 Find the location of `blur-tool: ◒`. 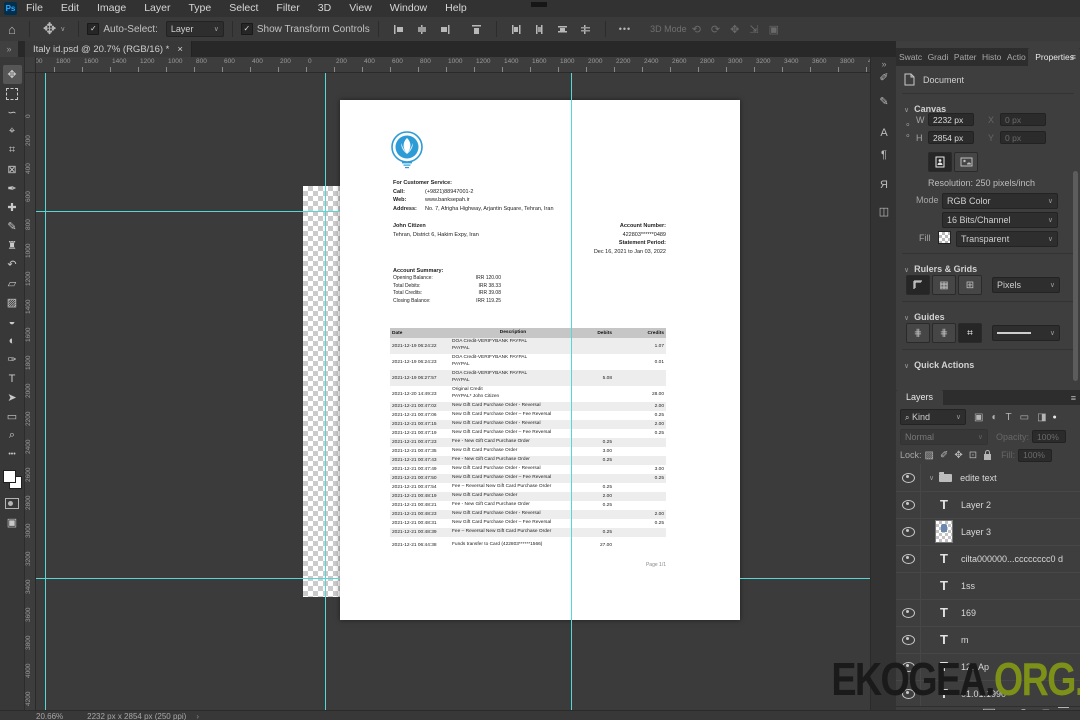

blur-tool: ◒ is located at coordinates (12, 321).